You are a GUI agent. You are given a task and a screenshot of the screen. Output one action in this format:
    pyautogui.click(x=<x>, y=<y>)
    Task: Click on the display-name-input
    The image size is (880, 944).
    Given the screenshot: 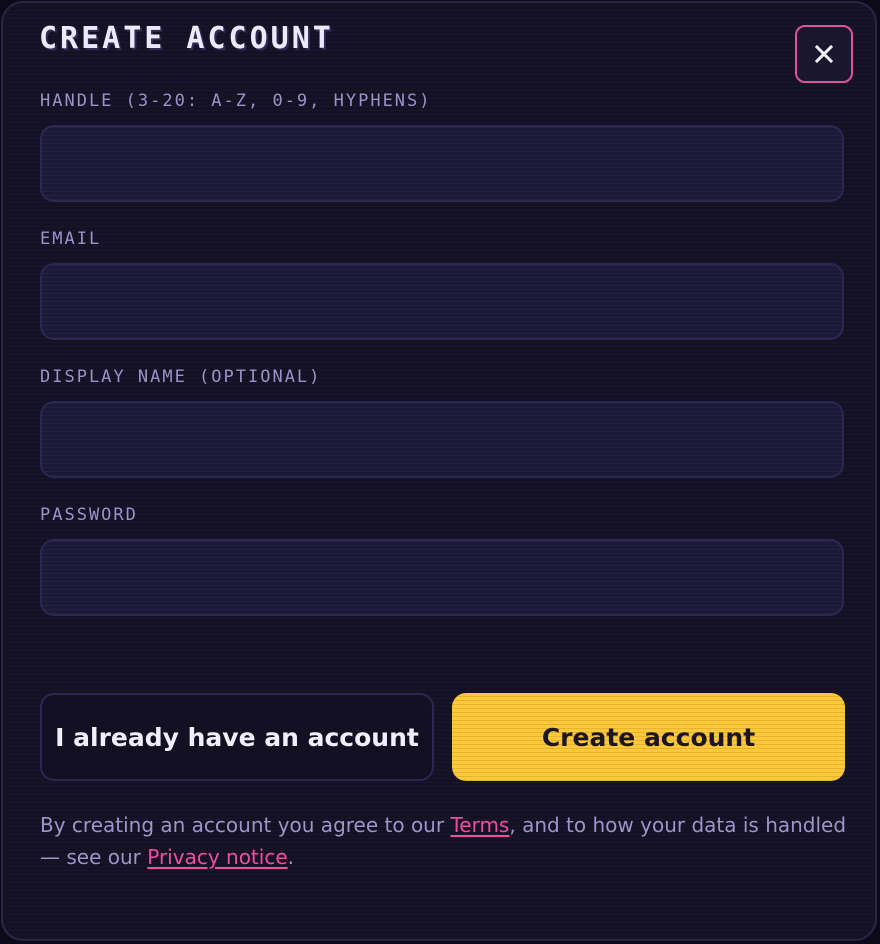 What is the action you would take?
    pyautogui.click(x=442, y=439)
    